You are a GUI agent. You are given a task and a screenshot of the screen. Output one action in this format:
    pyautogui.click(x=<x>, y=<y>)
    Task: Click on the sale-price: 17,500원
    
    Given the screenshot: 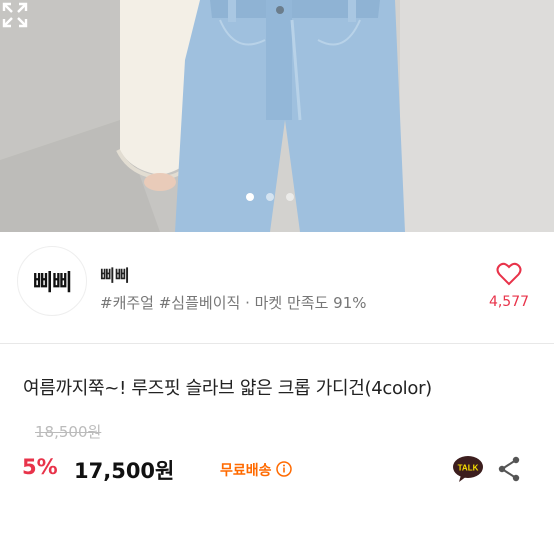 What is the action you would take?
    pyautogui.click(x=124, y=471)
    